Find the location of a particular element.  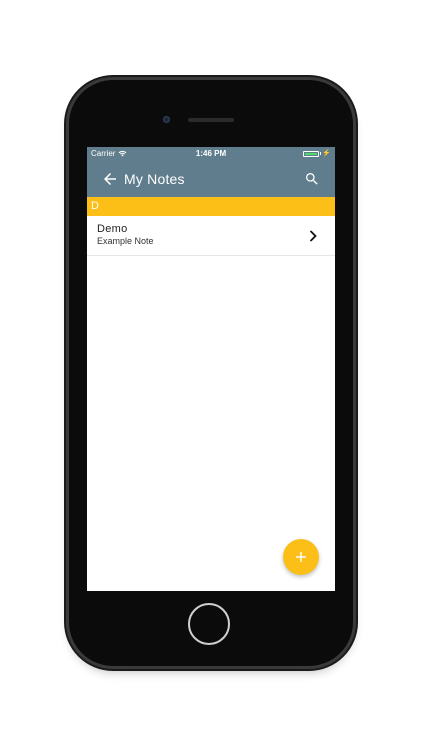

power-button is located at coordinates (355, 226).